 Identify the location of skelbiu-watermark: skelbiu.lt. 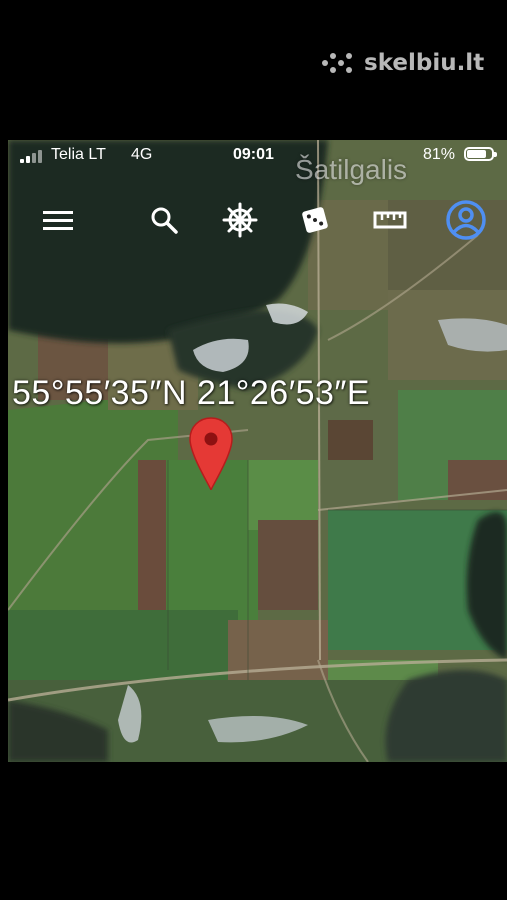
(407, 63).